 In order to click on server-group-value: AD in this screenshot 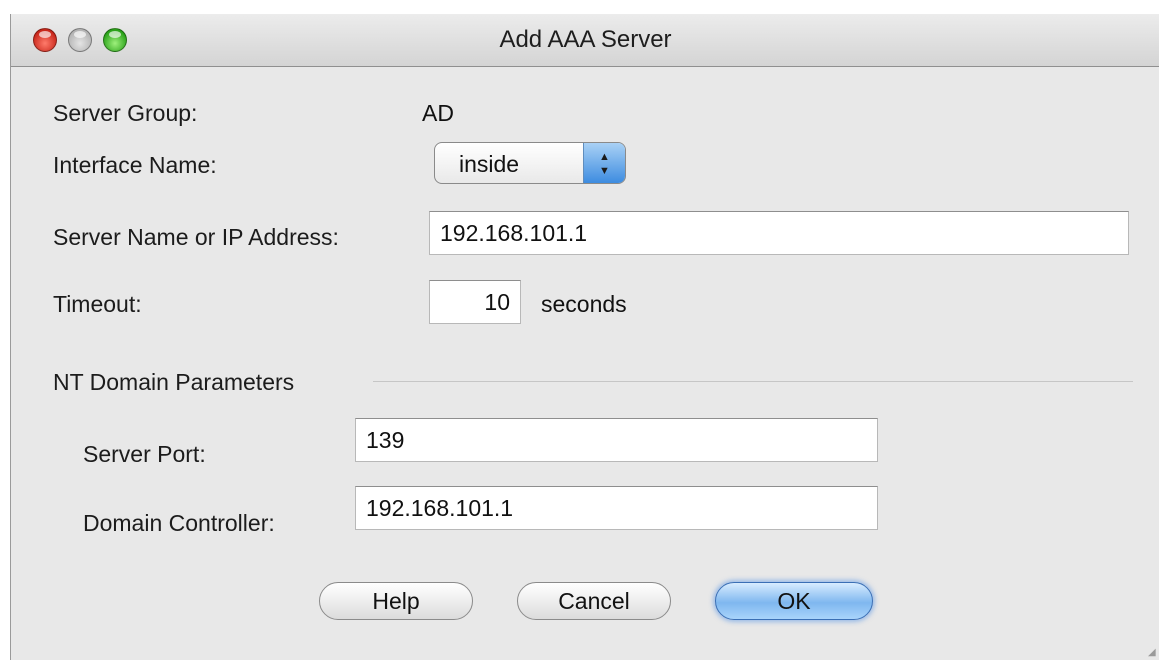, I will do `click(438, 113)`.